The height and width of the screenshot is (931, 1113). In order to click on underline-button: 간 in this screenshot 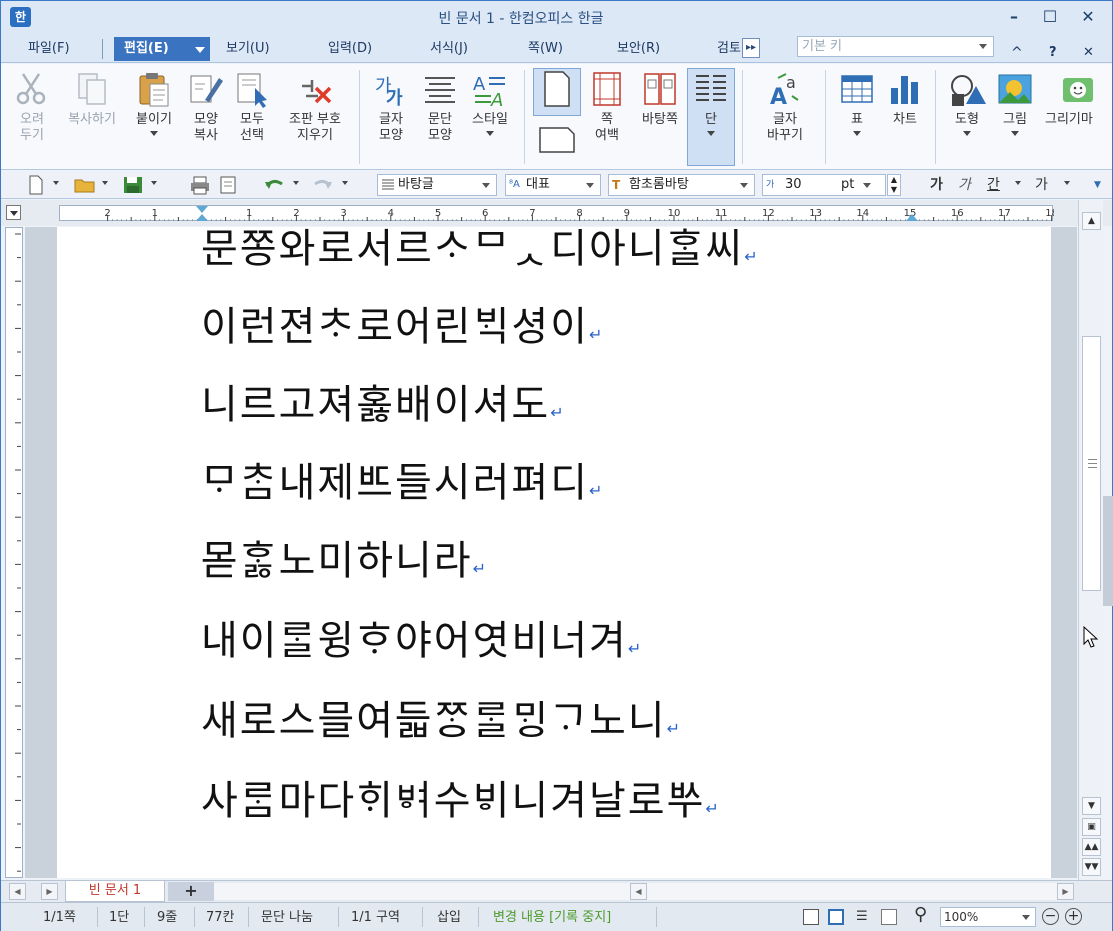, I will do `click(993, 185)`.